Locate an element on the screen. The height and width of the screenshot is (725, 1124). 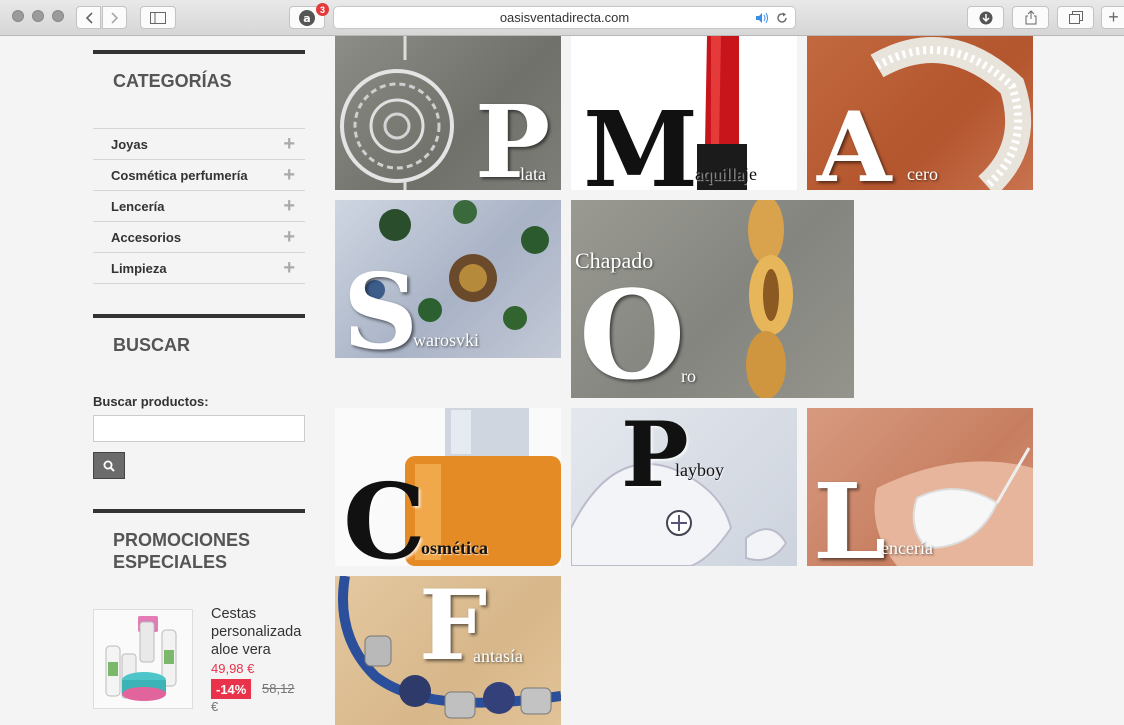
categories-divider is located at coordinates (199, 52).